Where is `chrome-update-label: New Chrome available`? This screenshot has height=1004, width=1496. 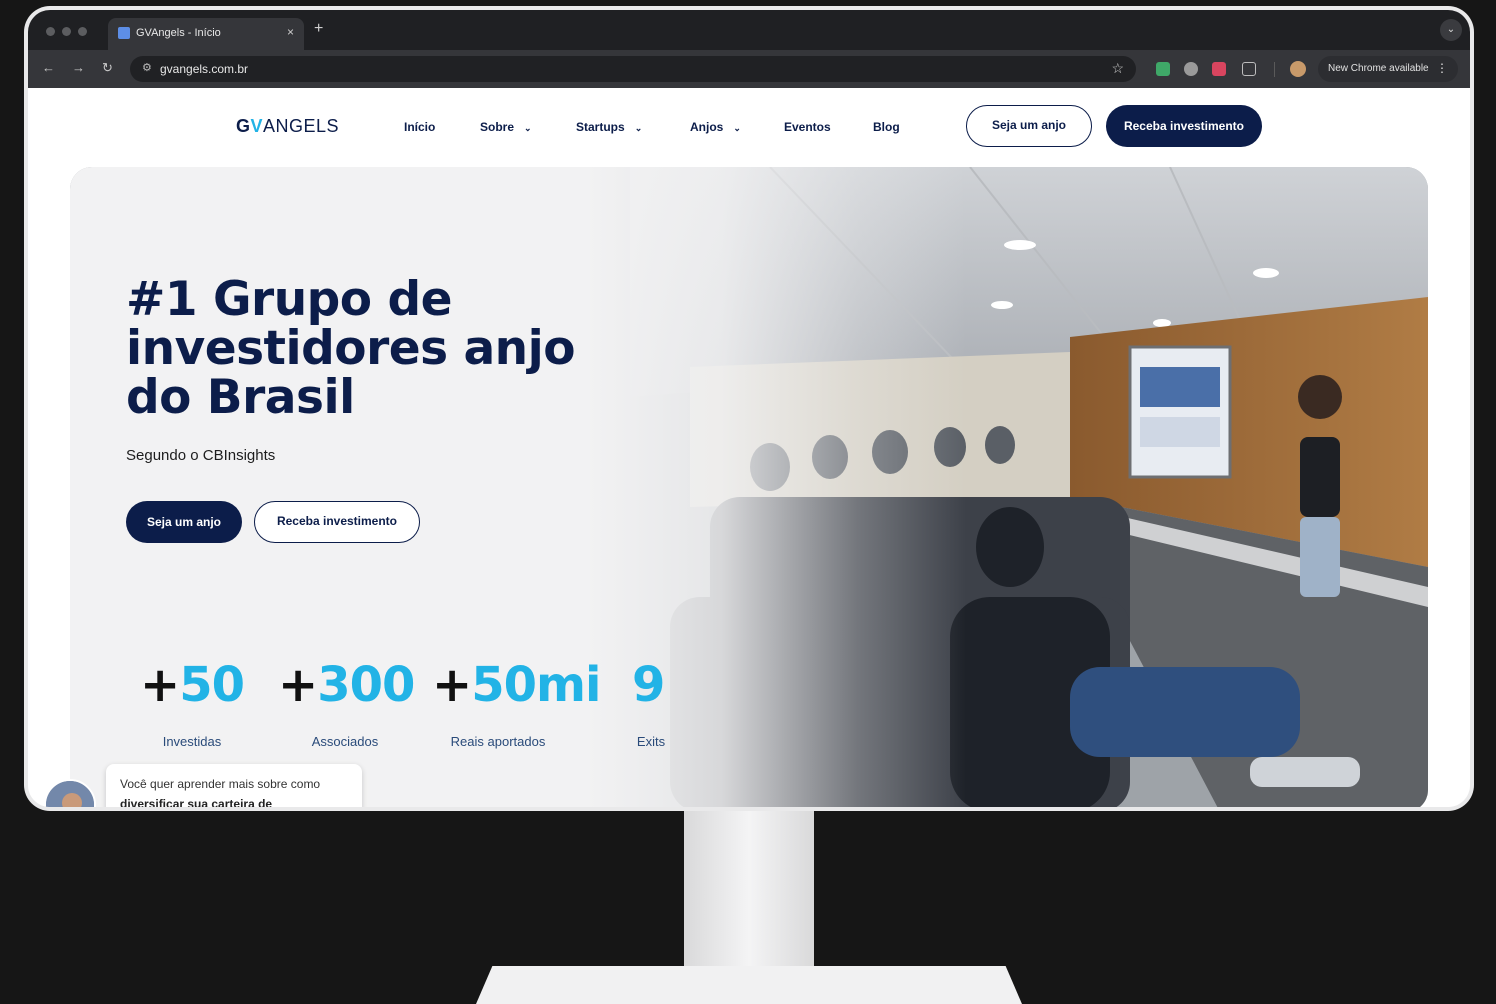
chrome-update-label: New Chrome available is located at coordinates (1378, 68).